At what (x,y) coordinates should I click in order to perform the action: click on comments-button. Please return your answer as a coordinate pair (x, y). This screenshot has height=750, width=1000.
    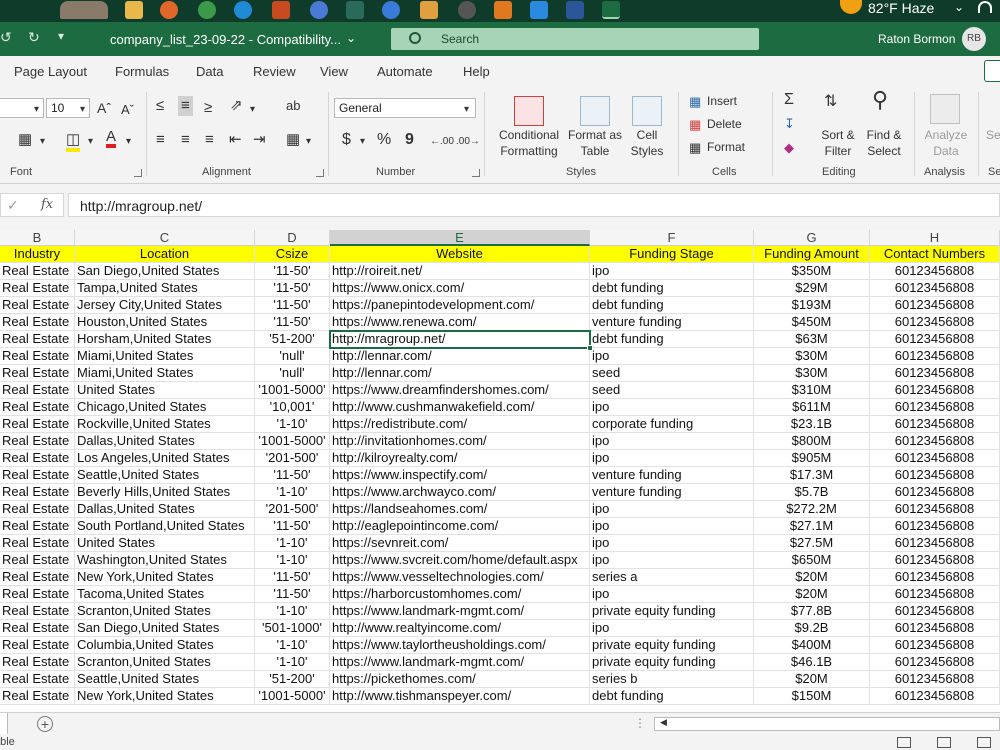
    Looking at the image, I should click on (992, 71).